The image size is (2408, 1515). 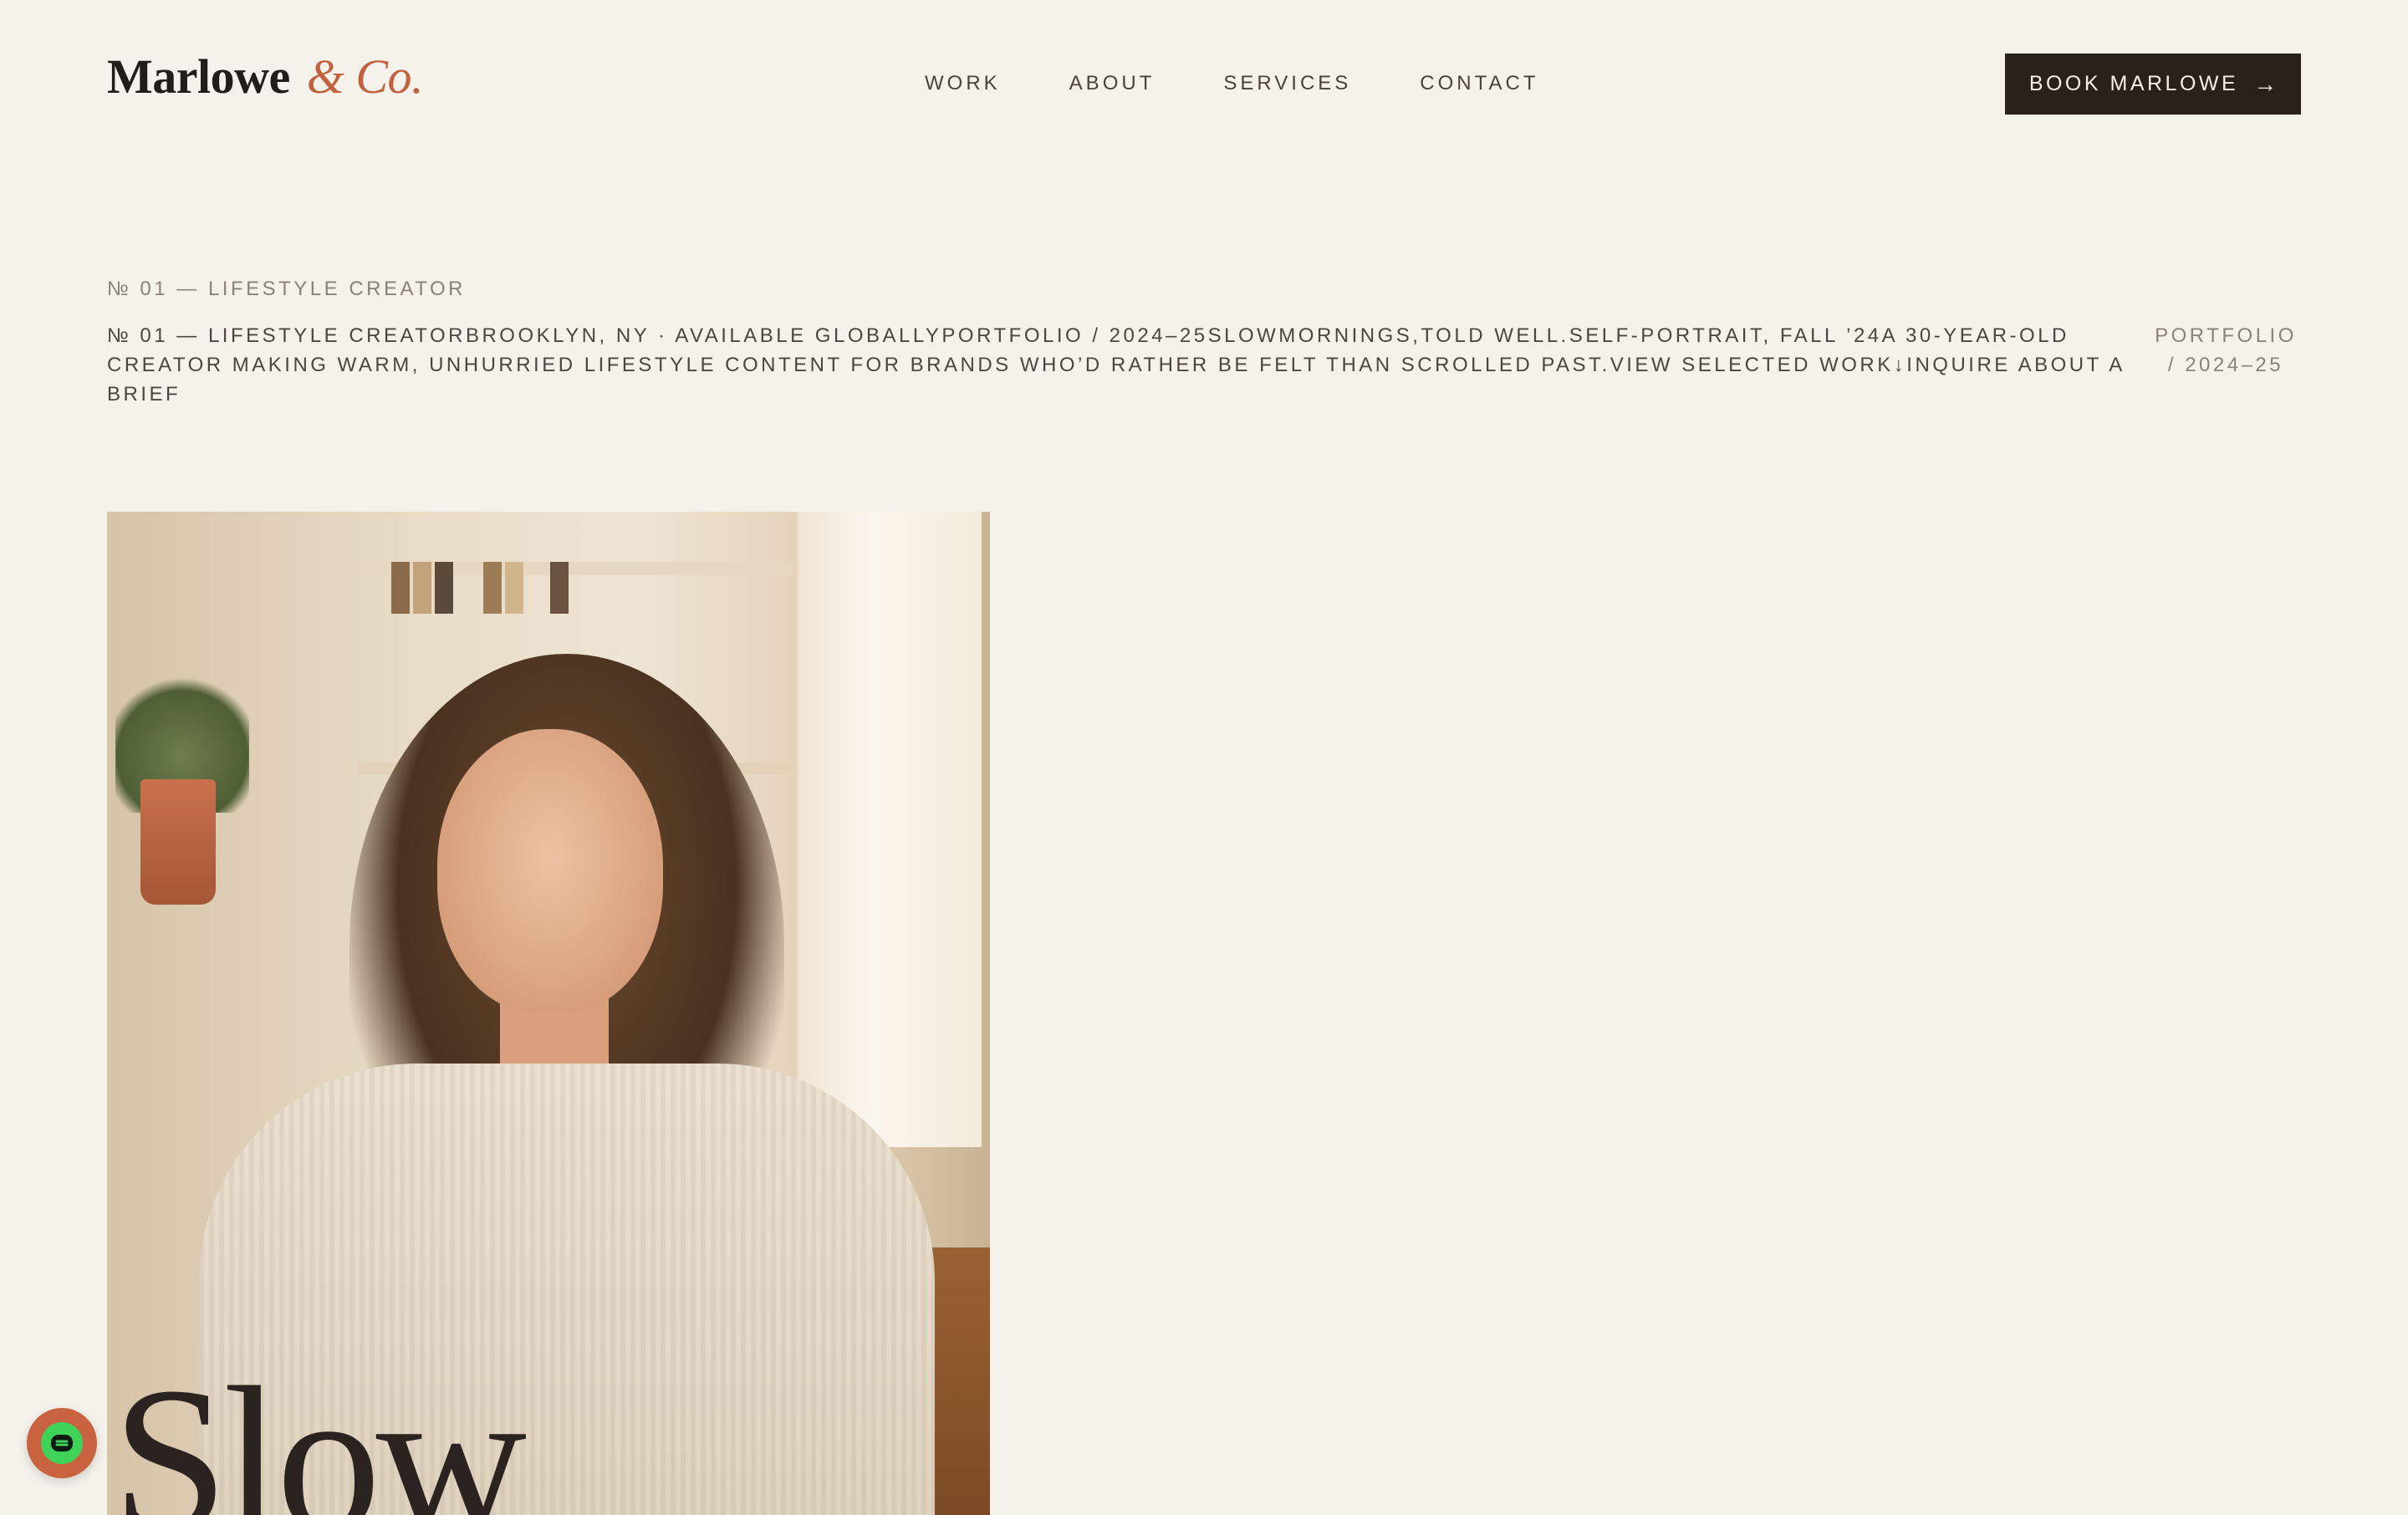 What do you see at coordinates (178, 842) in the screenshot?
I see `plant-pot` at bounding box center [178, 842].